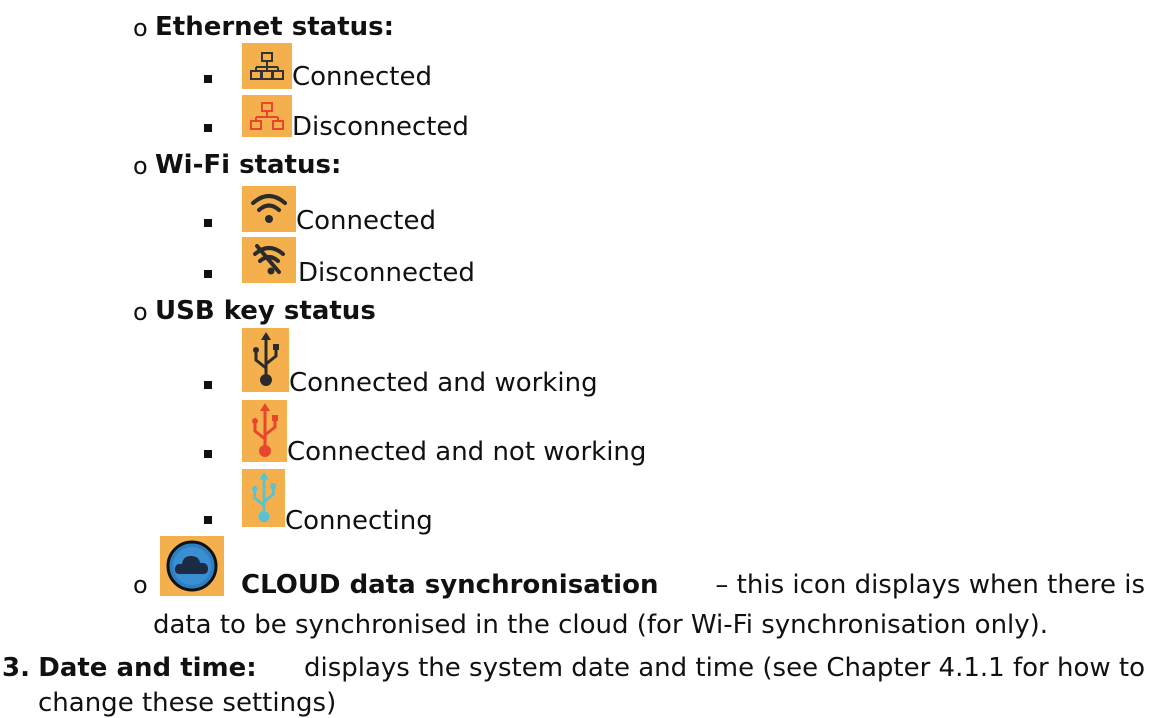 Image resolution: width=1156 pixels, height=718 pixels. I want to click on usb-working-icon, so click(265, 360).